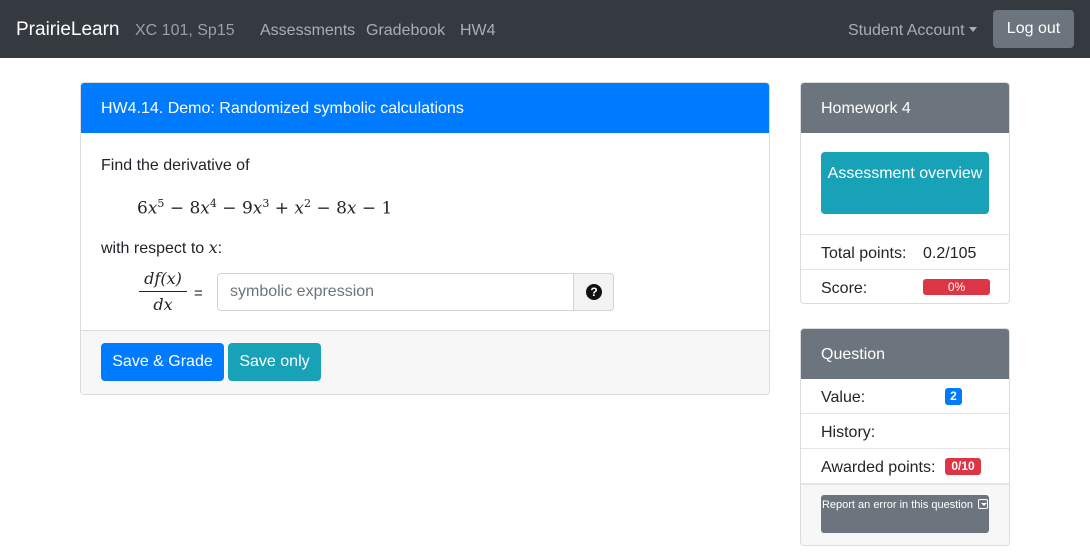 The image size is (1090, 558). I want to click on total-points-value: 0.2/105, so click(950, 253).